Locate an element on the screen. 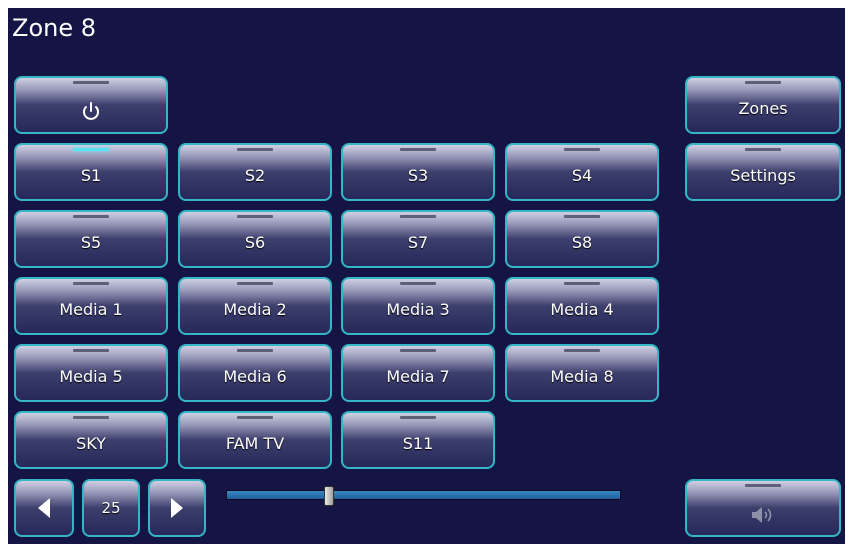 This screenshot has width=856, height=551. source-button-s6: S6 is located at coordinates (255, 239).